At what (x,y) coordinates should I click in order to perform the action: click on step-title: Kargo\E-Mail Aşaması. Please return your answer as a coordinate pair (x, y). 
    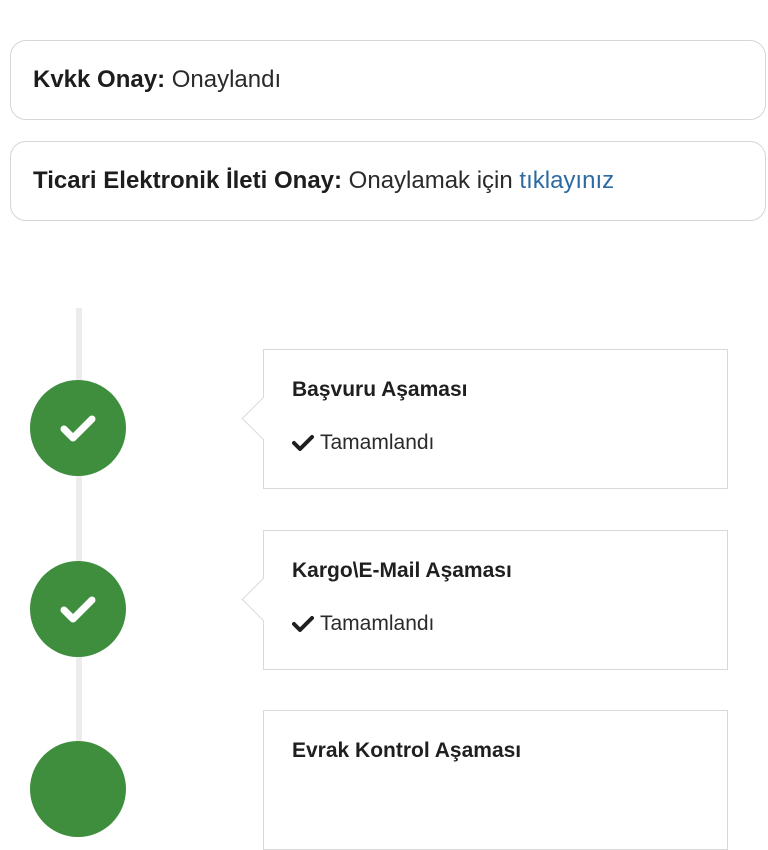
    Looking at the image, I should click on (402, 570).